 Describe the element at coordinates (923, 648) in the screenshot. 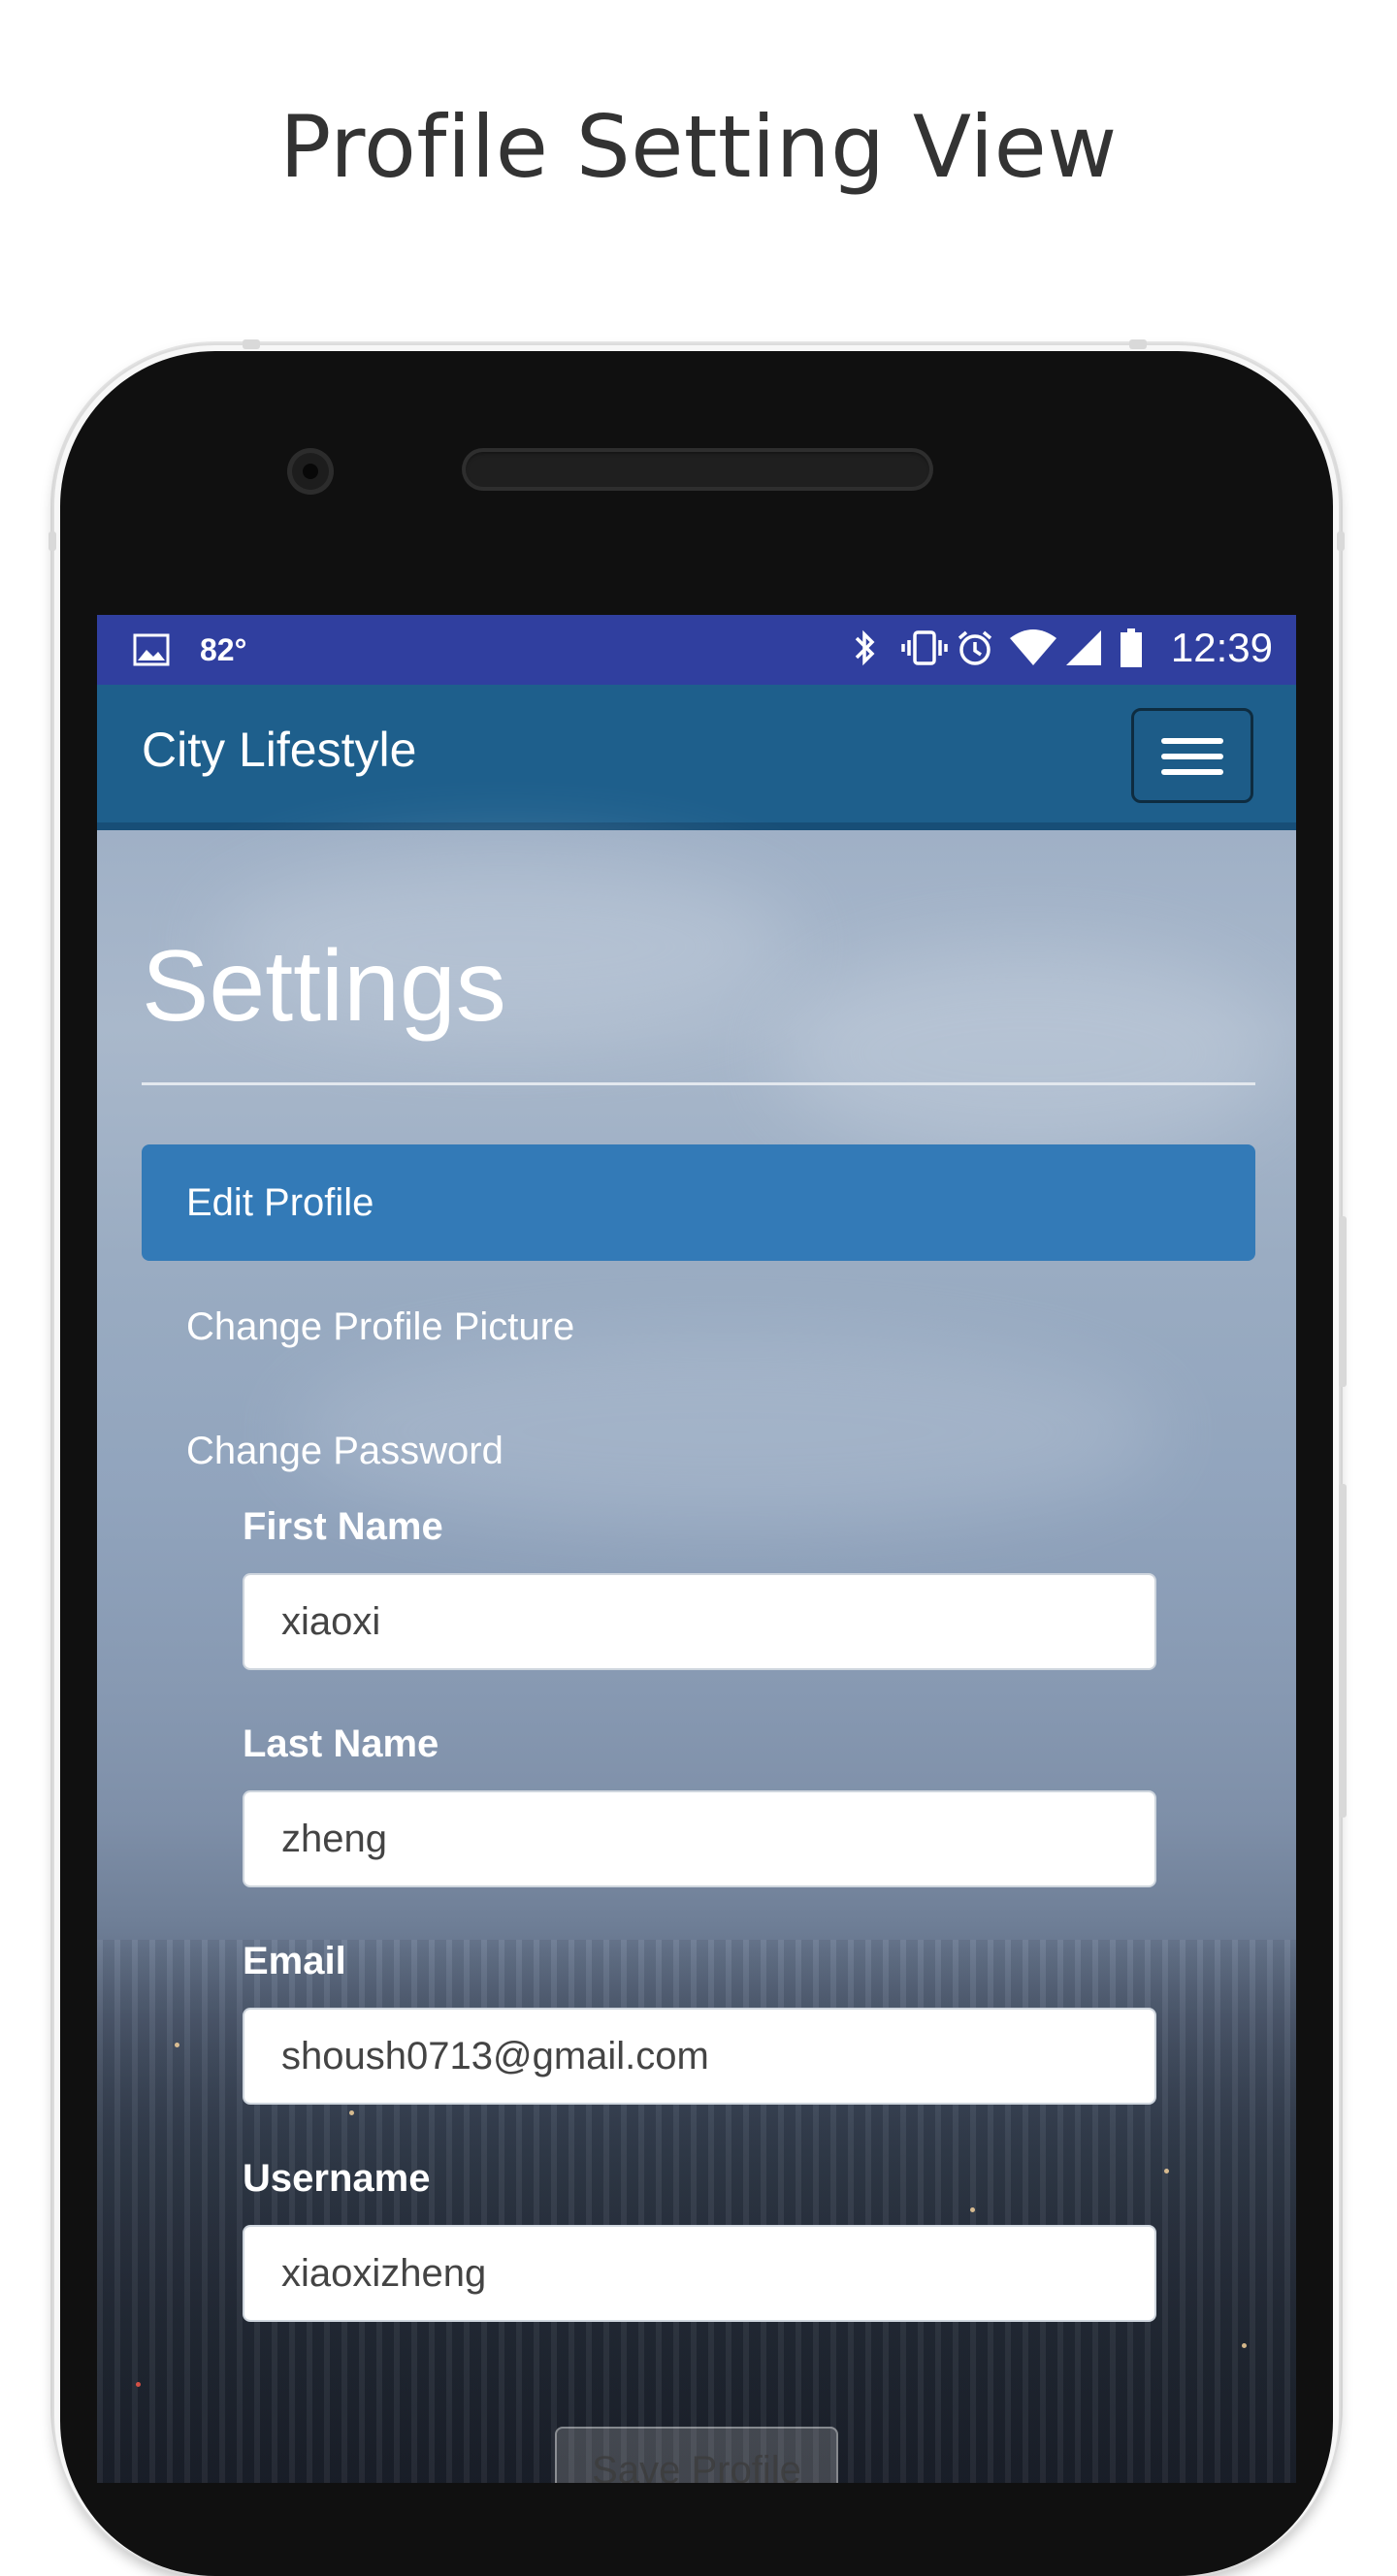

I see `vibrate-icon` at that location.